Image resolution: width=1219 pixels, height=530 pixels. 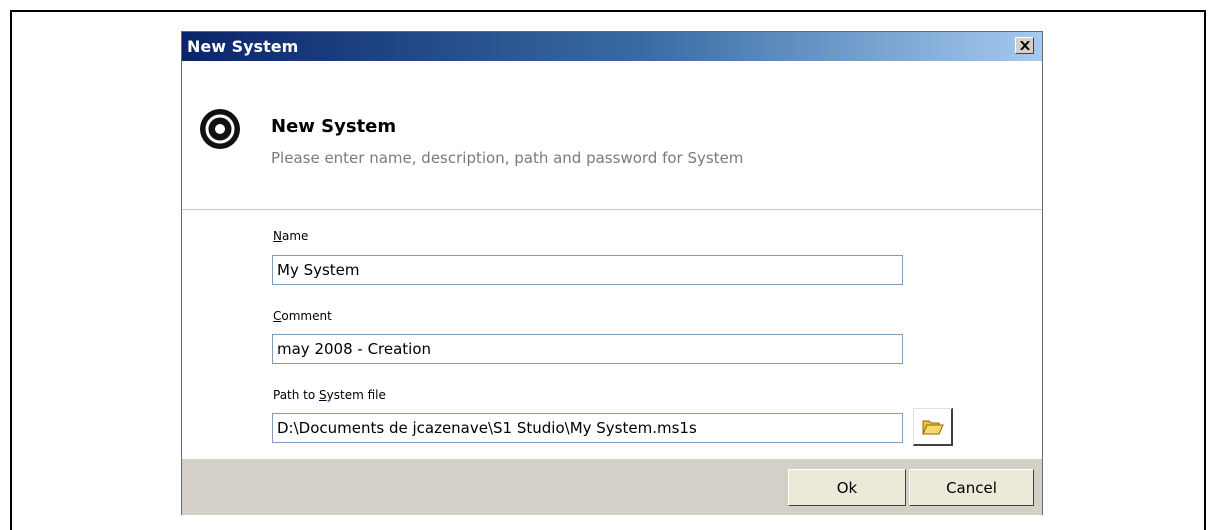 I want to click on path-input, so click(x=587, y=428).